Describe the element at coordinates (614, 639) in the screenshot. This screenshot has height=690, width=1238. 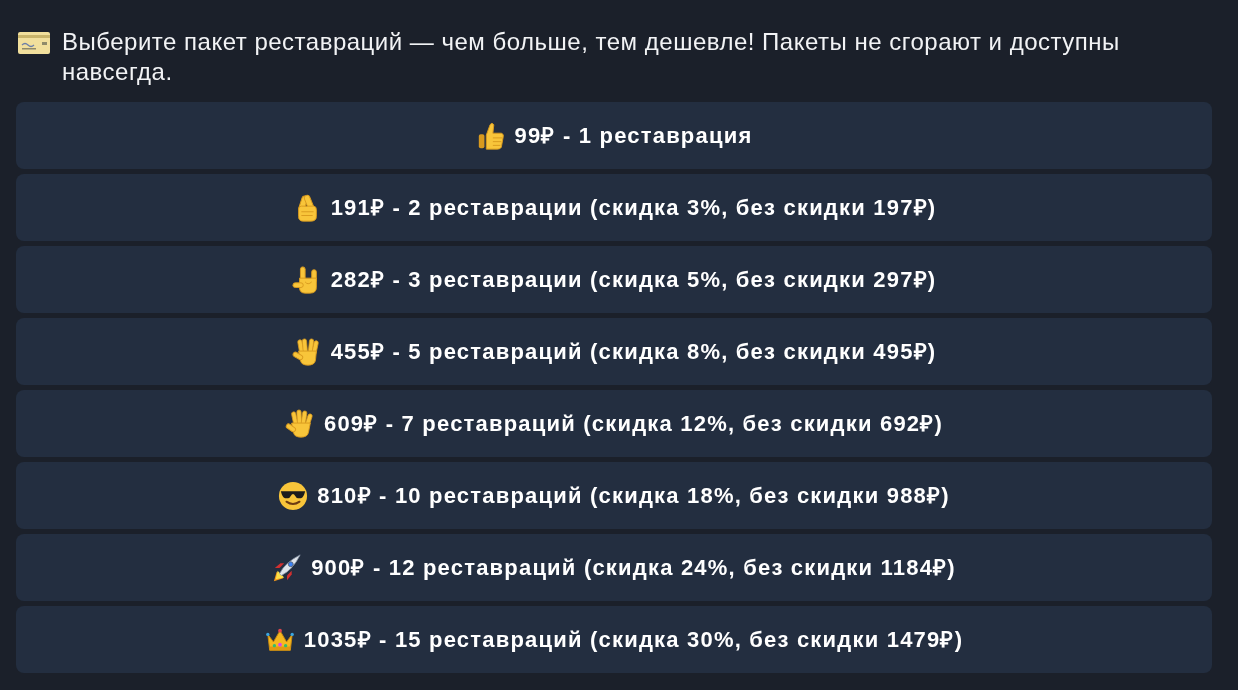
I see `package-button: 1035₽ - 15 реставраций (скидка 30%, без скидки 1479₽)` at that location.